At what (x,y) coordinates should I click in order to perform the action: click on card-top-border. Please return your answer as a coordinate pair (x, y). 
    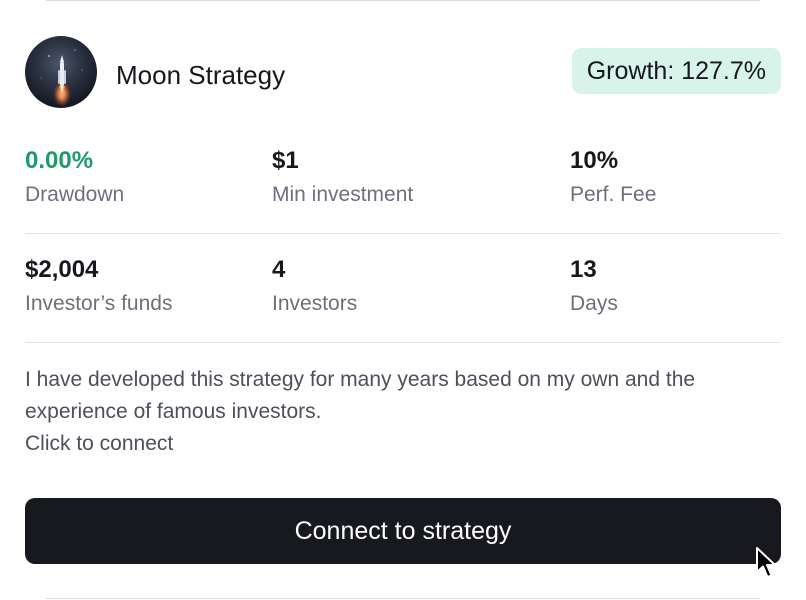
    Looking at the image, I should click on (403, 0).